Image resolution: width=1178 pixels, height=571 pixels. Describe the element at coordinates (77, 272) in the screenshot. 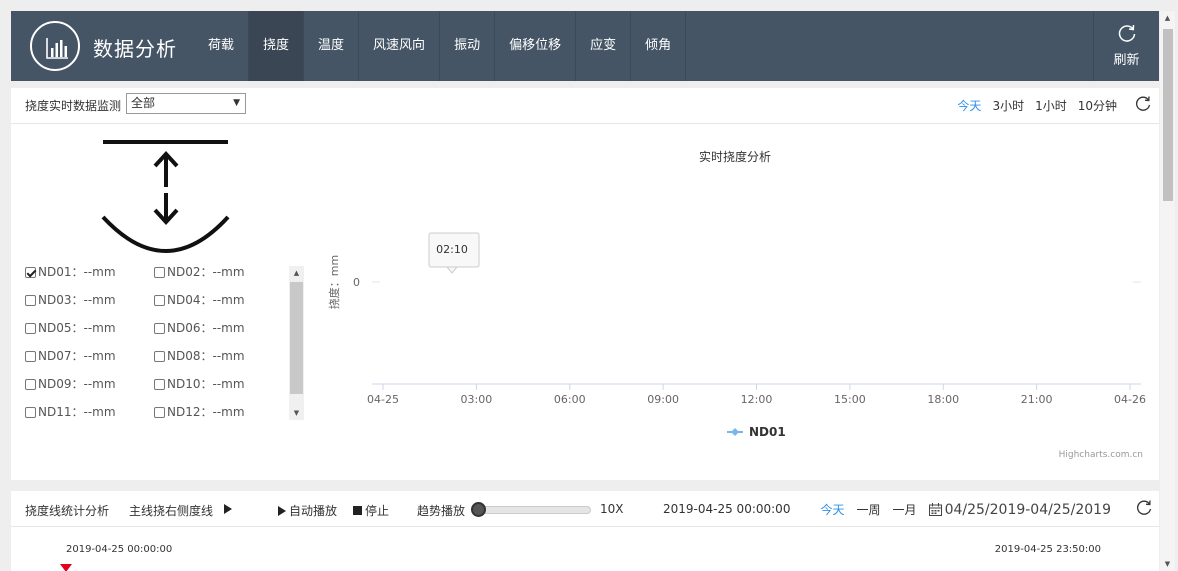

I see `sensor-label: ND01：--mm` at that location.